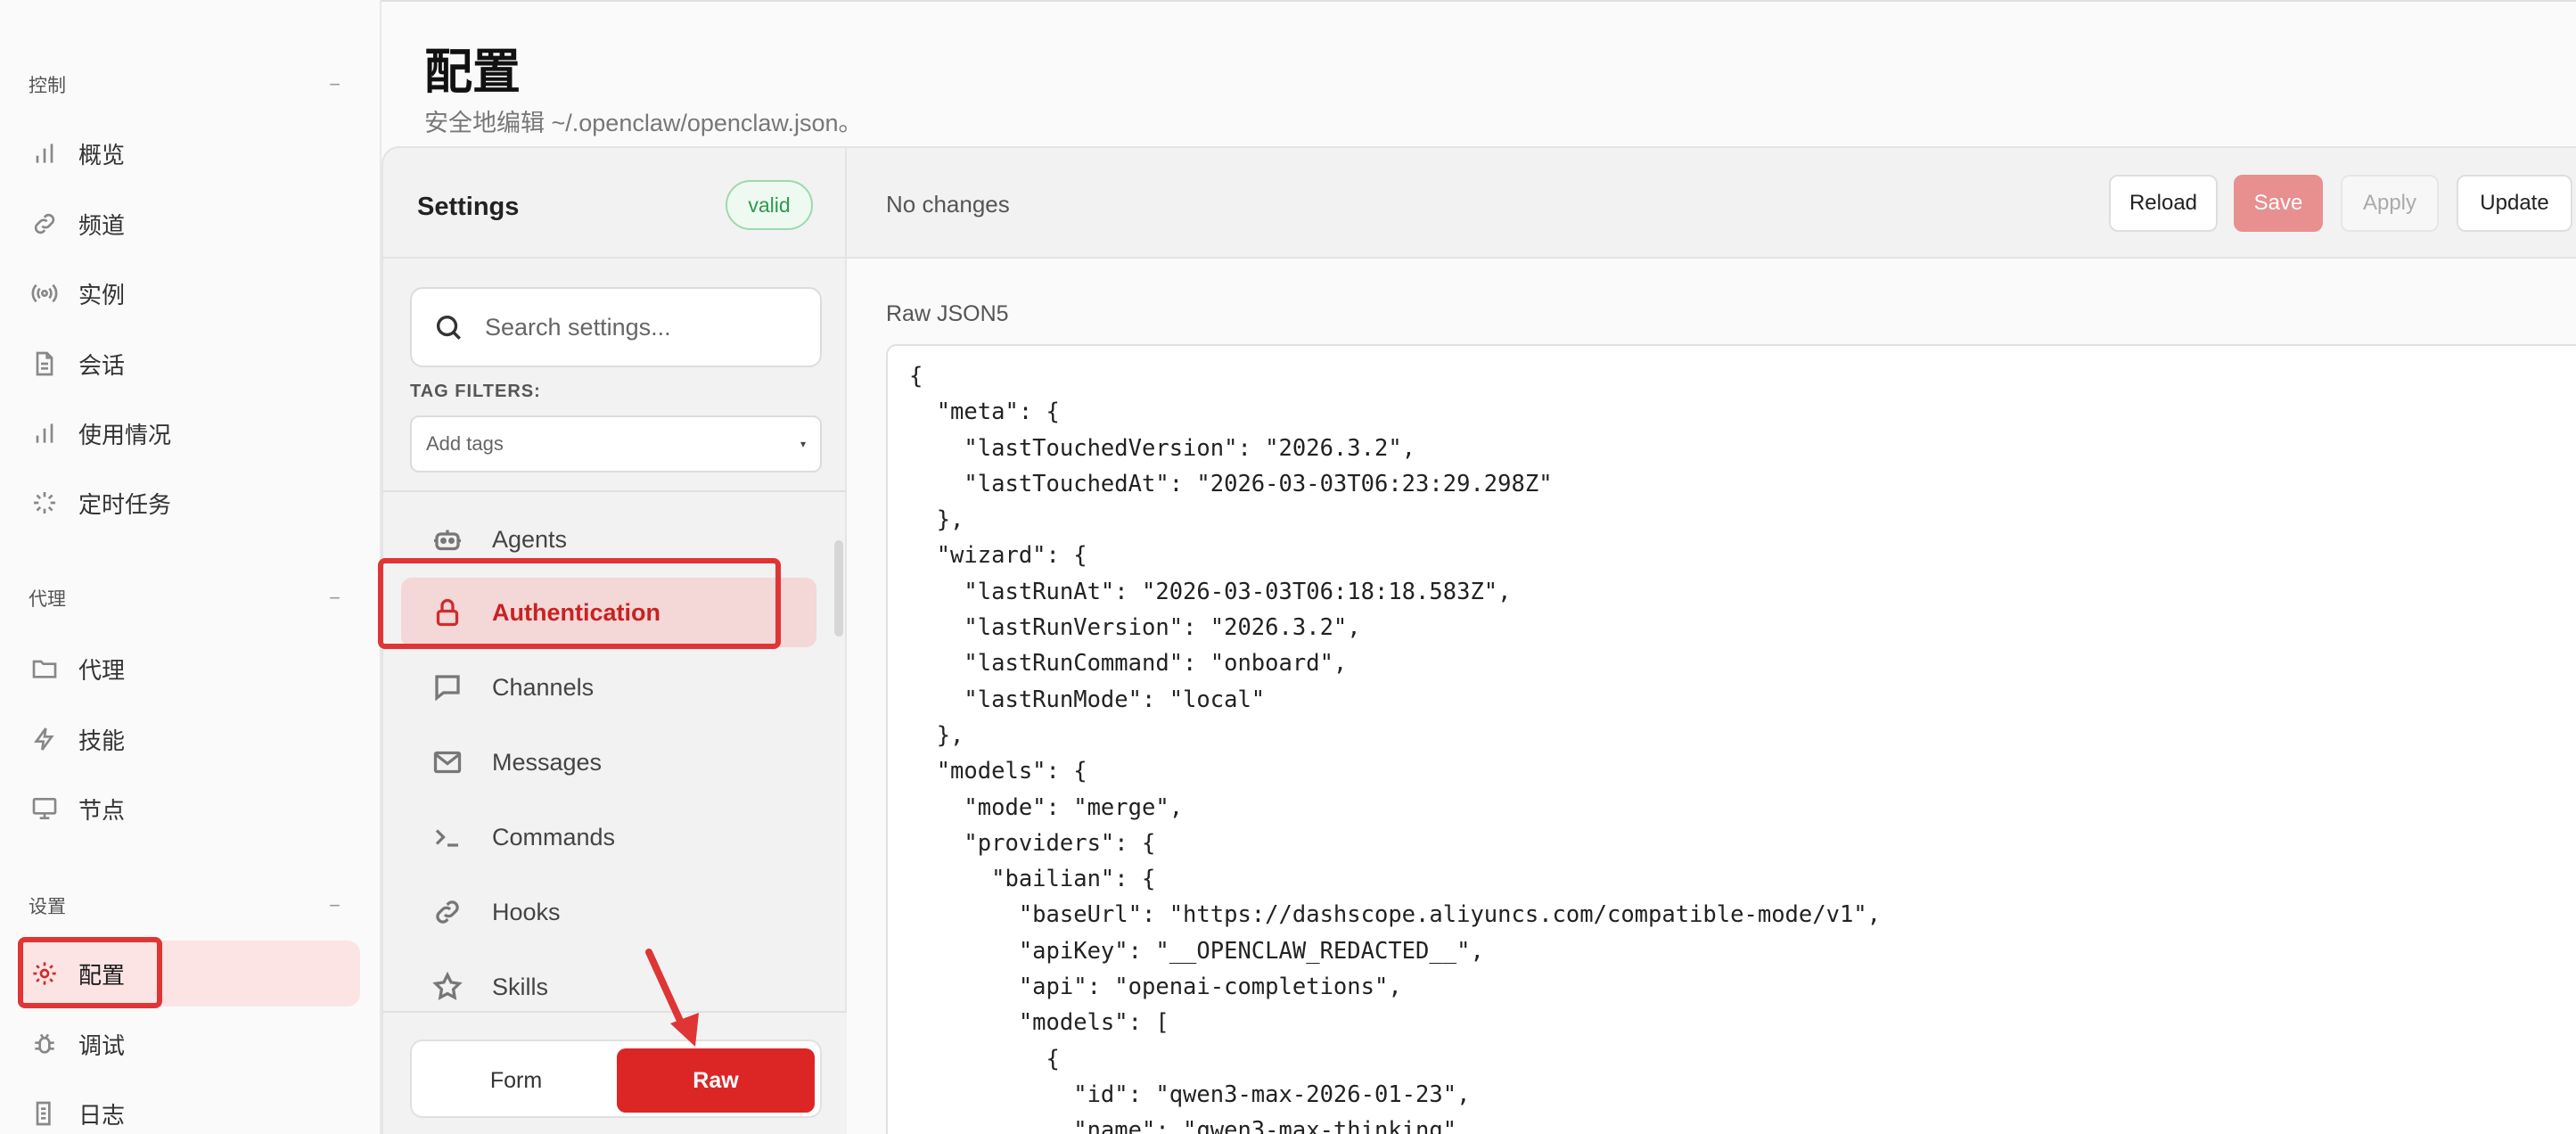 The image size is (2576, 1134). What do you see at coordinates (447, 612) in the screenshot?
I see `lock-icon` at bounding box center [447, 612].